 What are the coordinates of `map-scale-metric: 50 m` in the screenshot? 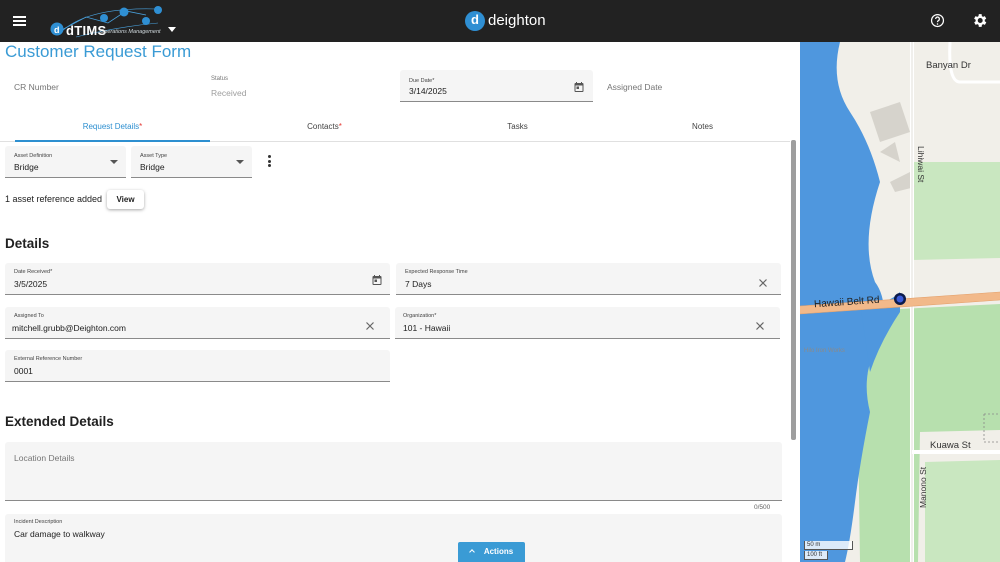 It's located at (828, 545).